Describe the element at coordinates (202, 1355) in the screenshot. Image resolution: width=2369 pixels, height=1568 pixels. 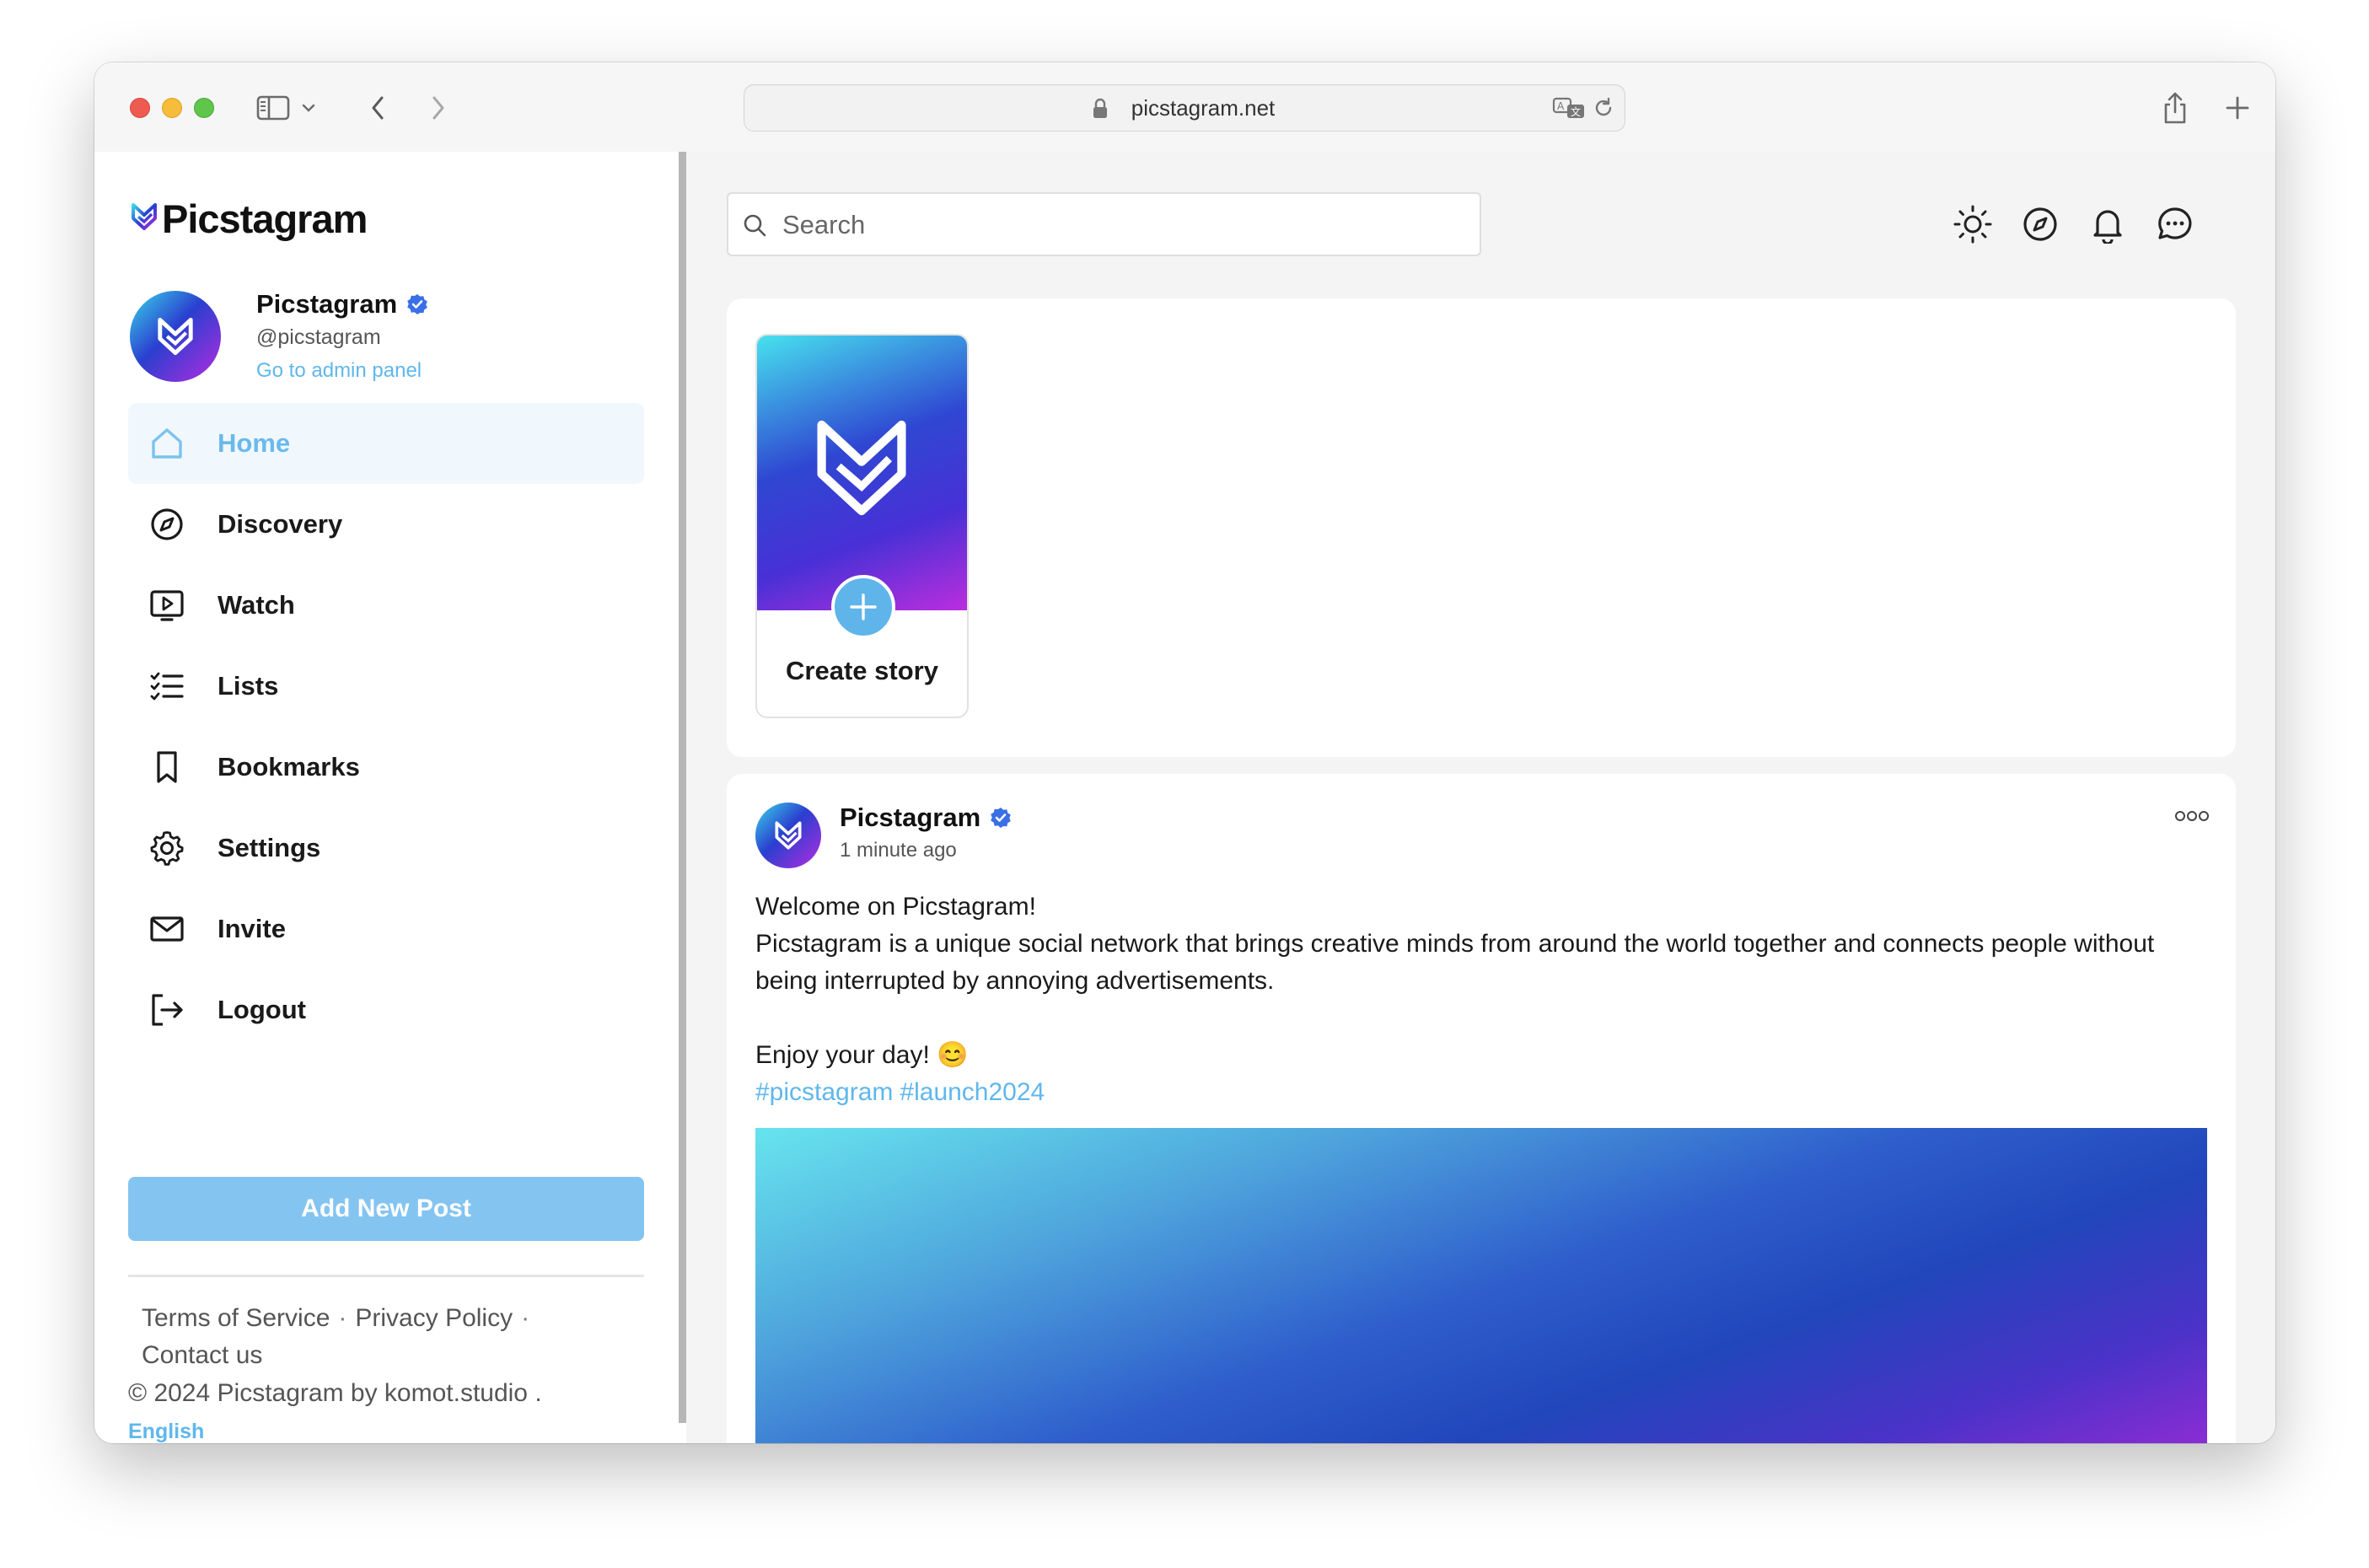
I see `contact-link: Contact us` at that location.